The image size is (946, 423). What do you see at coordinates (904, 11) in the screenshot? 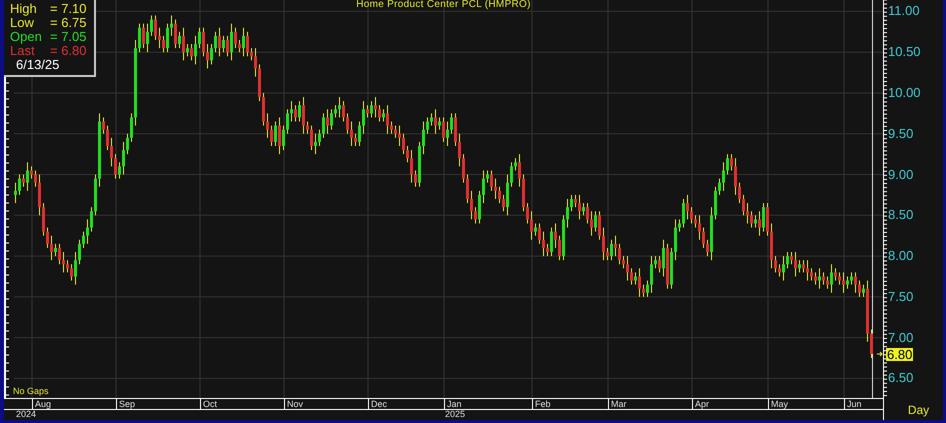
I see `axis-label: 11.00` at bounding box center [904, 11].